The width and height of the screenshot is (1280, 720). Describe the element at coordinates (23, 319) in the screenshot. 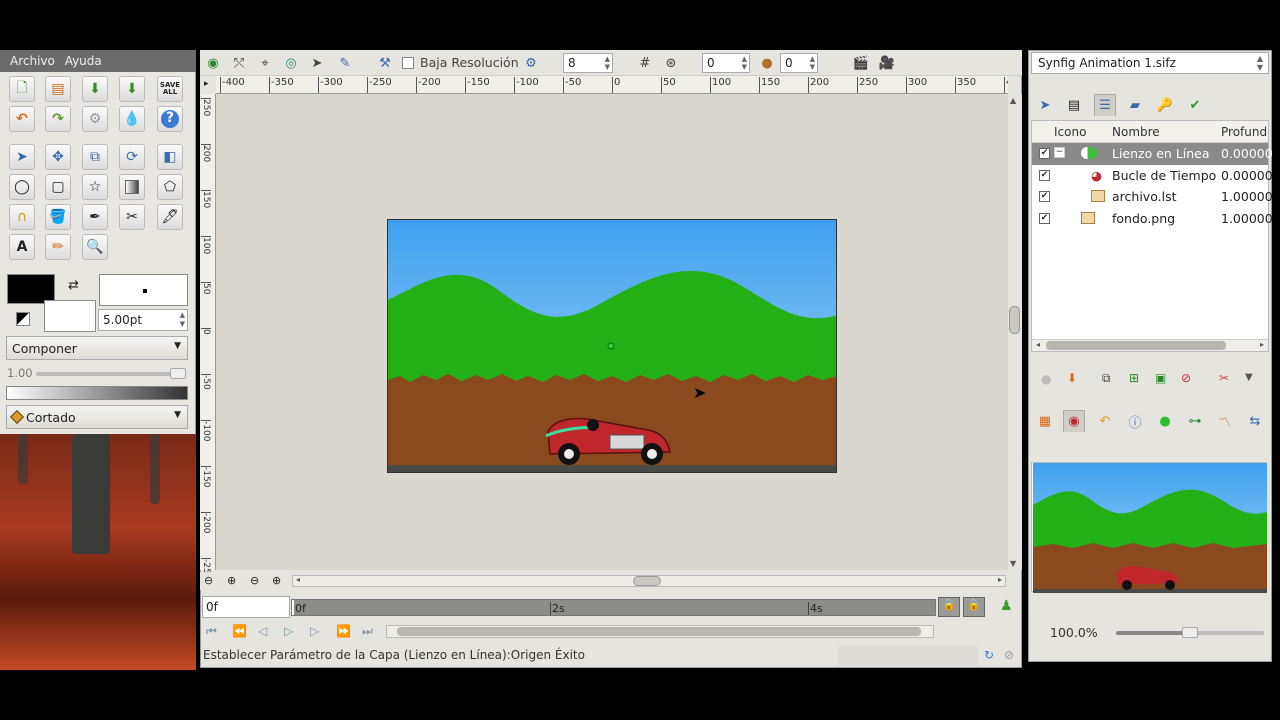

I see `reset-colors-icon` at that location.